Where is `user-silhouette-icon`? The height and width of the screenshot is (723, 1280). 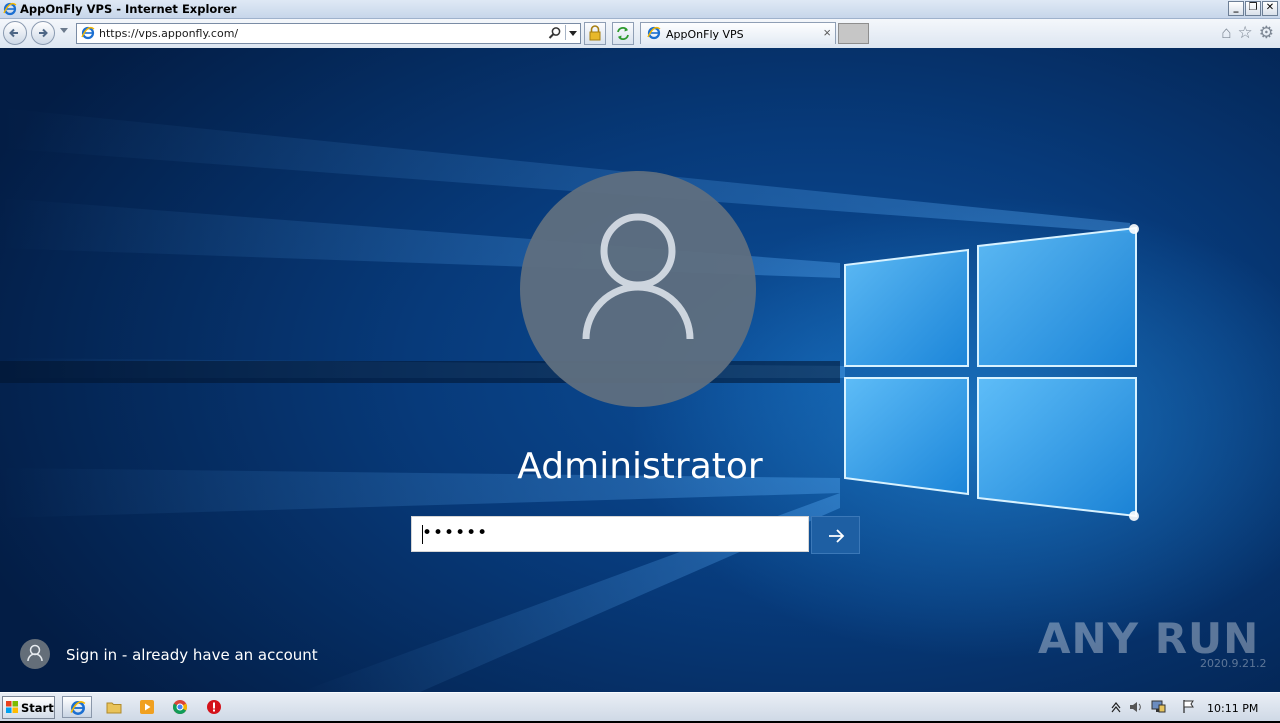 user-silhouette-icon is located at coordinates (638, 276).